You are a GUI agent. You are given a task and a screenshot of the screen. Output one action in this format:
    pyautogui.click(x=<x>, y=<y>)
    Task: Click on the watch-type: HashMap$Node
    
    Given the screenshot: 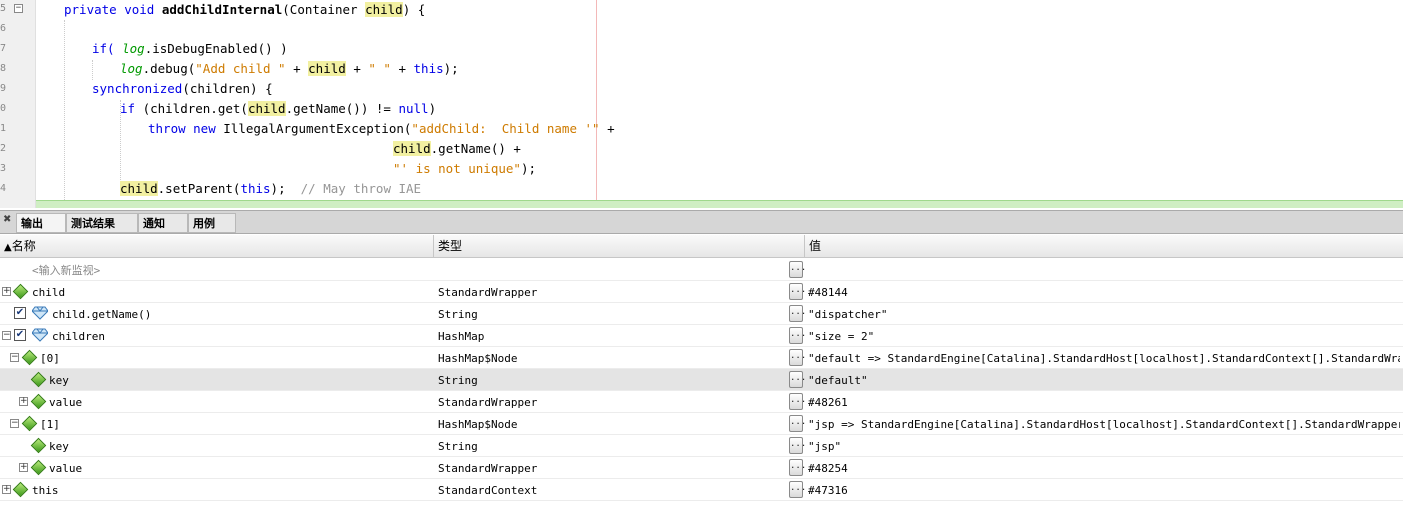 What is the action you would take?
    pyautogui.click(x=478, y=424)
    